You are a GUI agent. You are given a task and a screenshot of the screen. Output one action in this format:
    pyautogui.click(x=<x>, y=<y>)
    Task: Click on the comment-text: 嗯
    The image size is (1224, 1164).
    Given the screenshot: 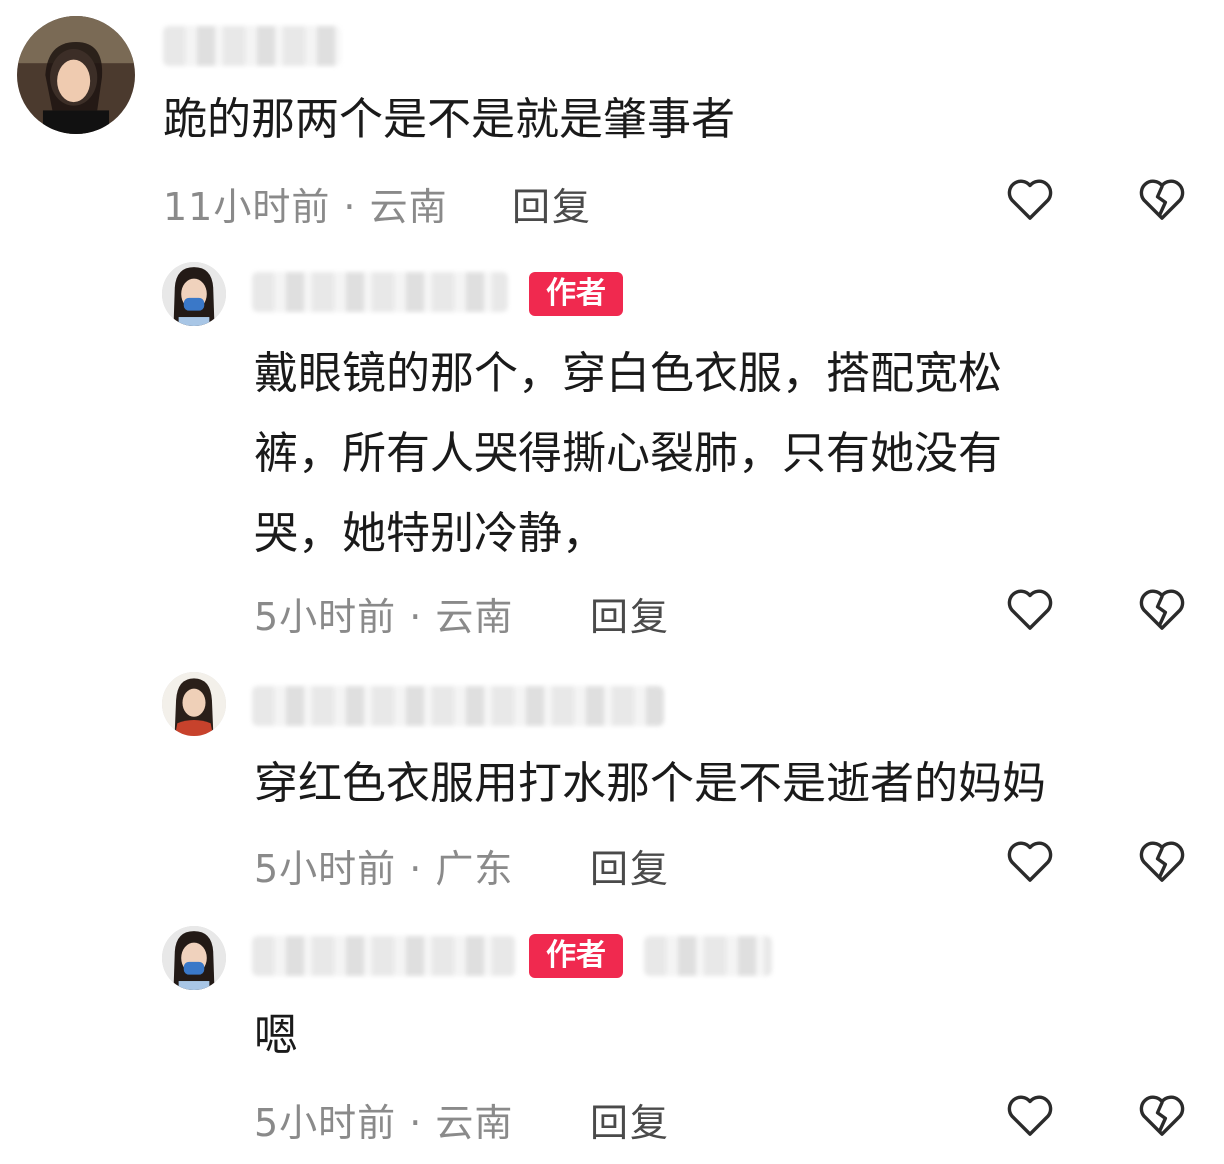 What is the action you would take?
    pyautogui.click(x=276, y=1035)
    